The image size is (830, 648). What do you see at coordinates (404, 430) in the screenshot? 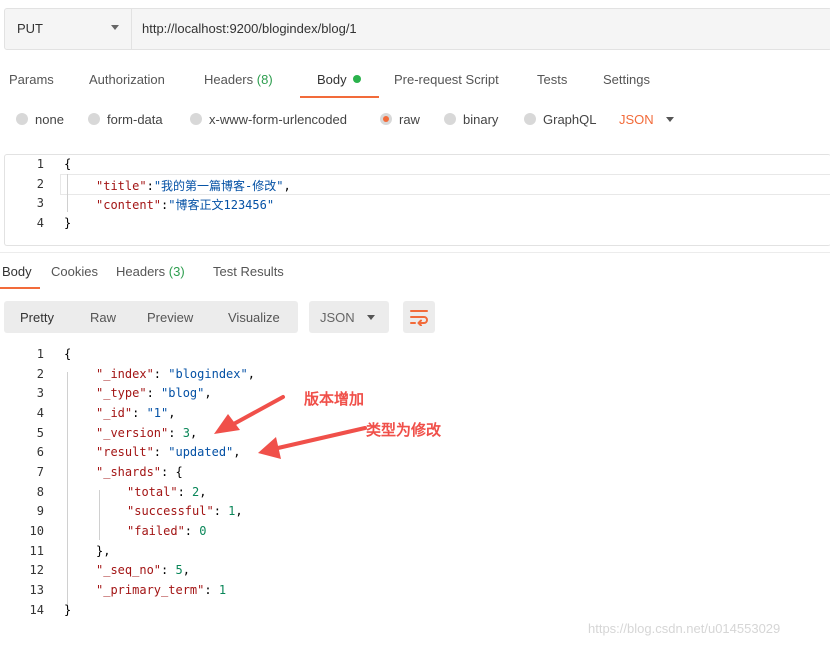
I see `annotation-result-note: 类型为修改` at bounding box center [404, 430].